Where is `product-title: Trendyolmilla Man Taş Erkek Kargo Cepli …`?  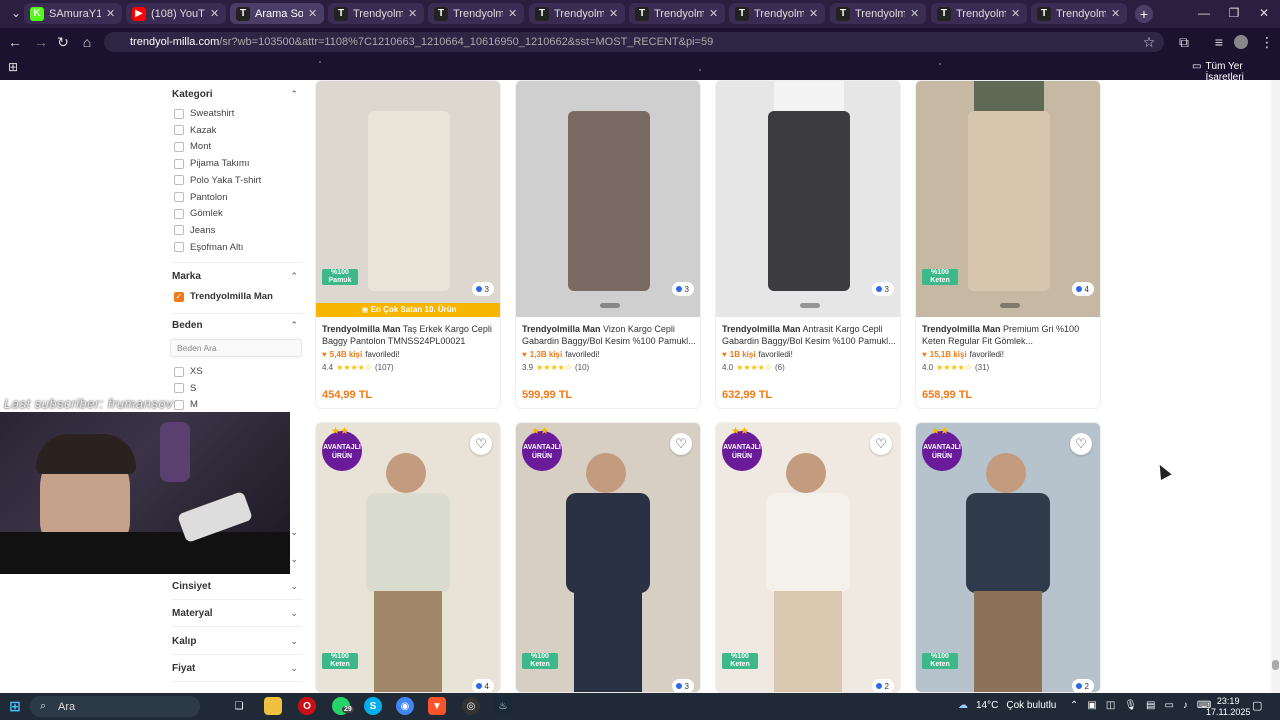 product-title: Trendyolmilla Man Taş Erkek Kargo Cepli … is located at coordinates (409, 335).